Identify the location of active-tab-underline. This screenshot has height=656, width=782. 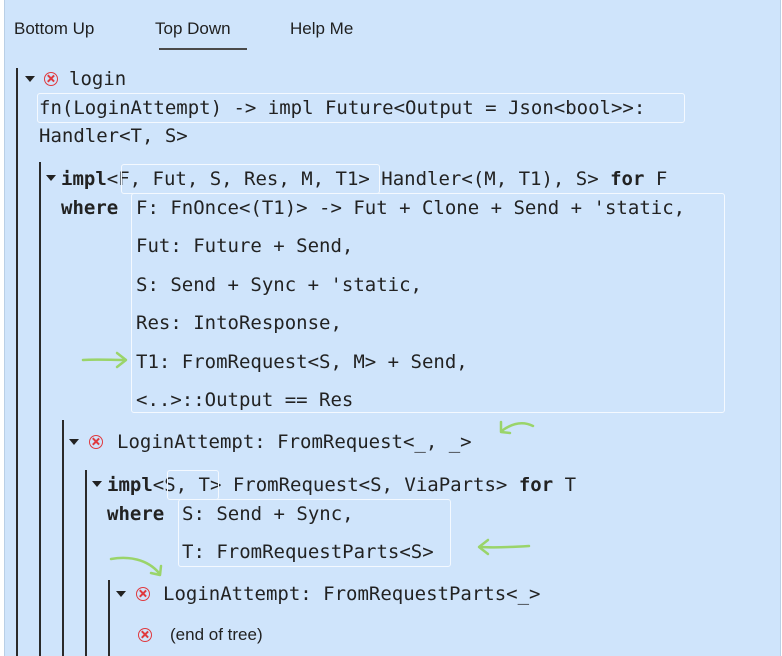
(203, 49).